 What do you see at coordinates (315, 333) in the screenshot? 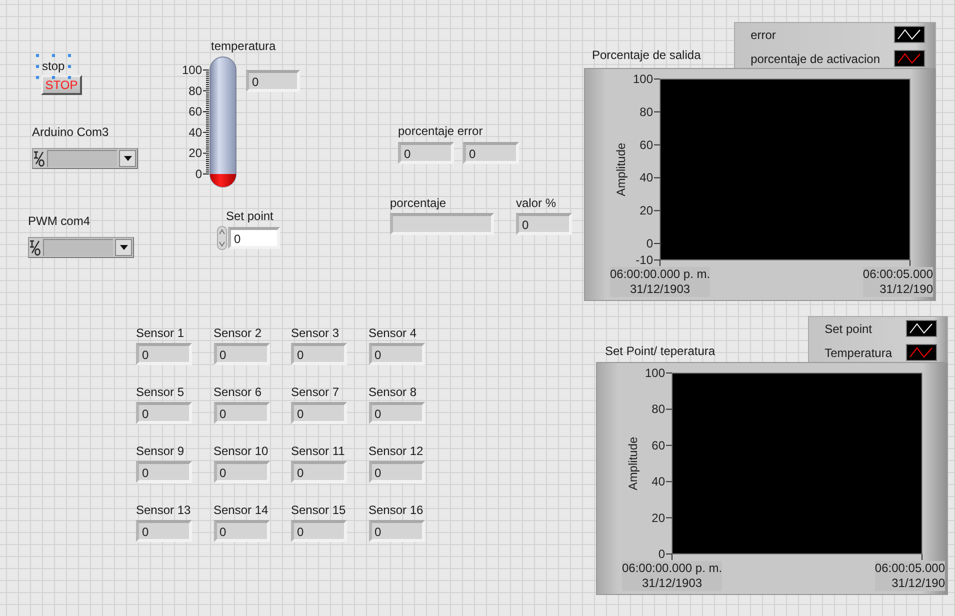
I see `control-label: Sensor 3` at bounding box center [315, 333].